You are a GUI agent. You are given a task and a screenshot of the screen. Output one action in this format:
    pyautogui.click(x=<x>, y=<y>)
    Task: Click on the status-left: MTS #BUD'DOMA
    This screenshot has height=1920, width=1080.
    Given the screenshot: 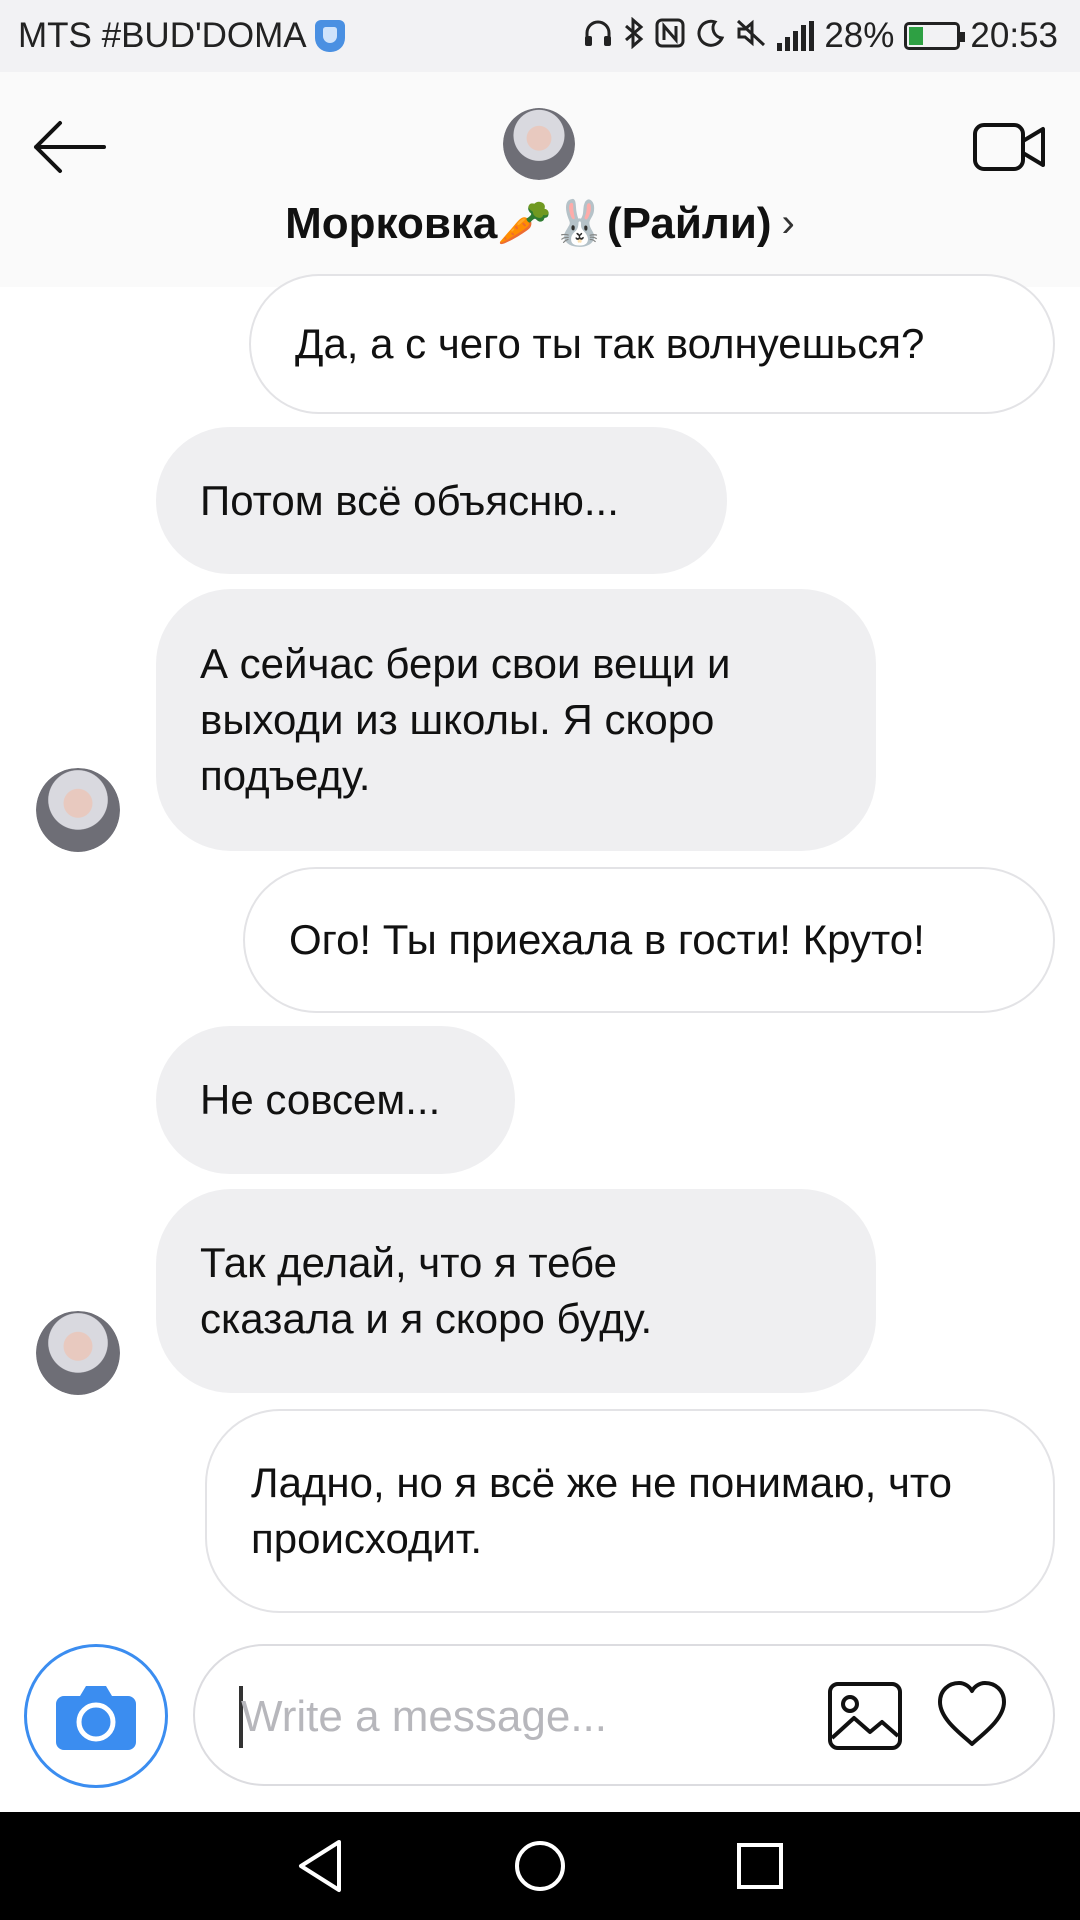 What is the action you would take?
    pyautogui.click(x=181, y=36)
    